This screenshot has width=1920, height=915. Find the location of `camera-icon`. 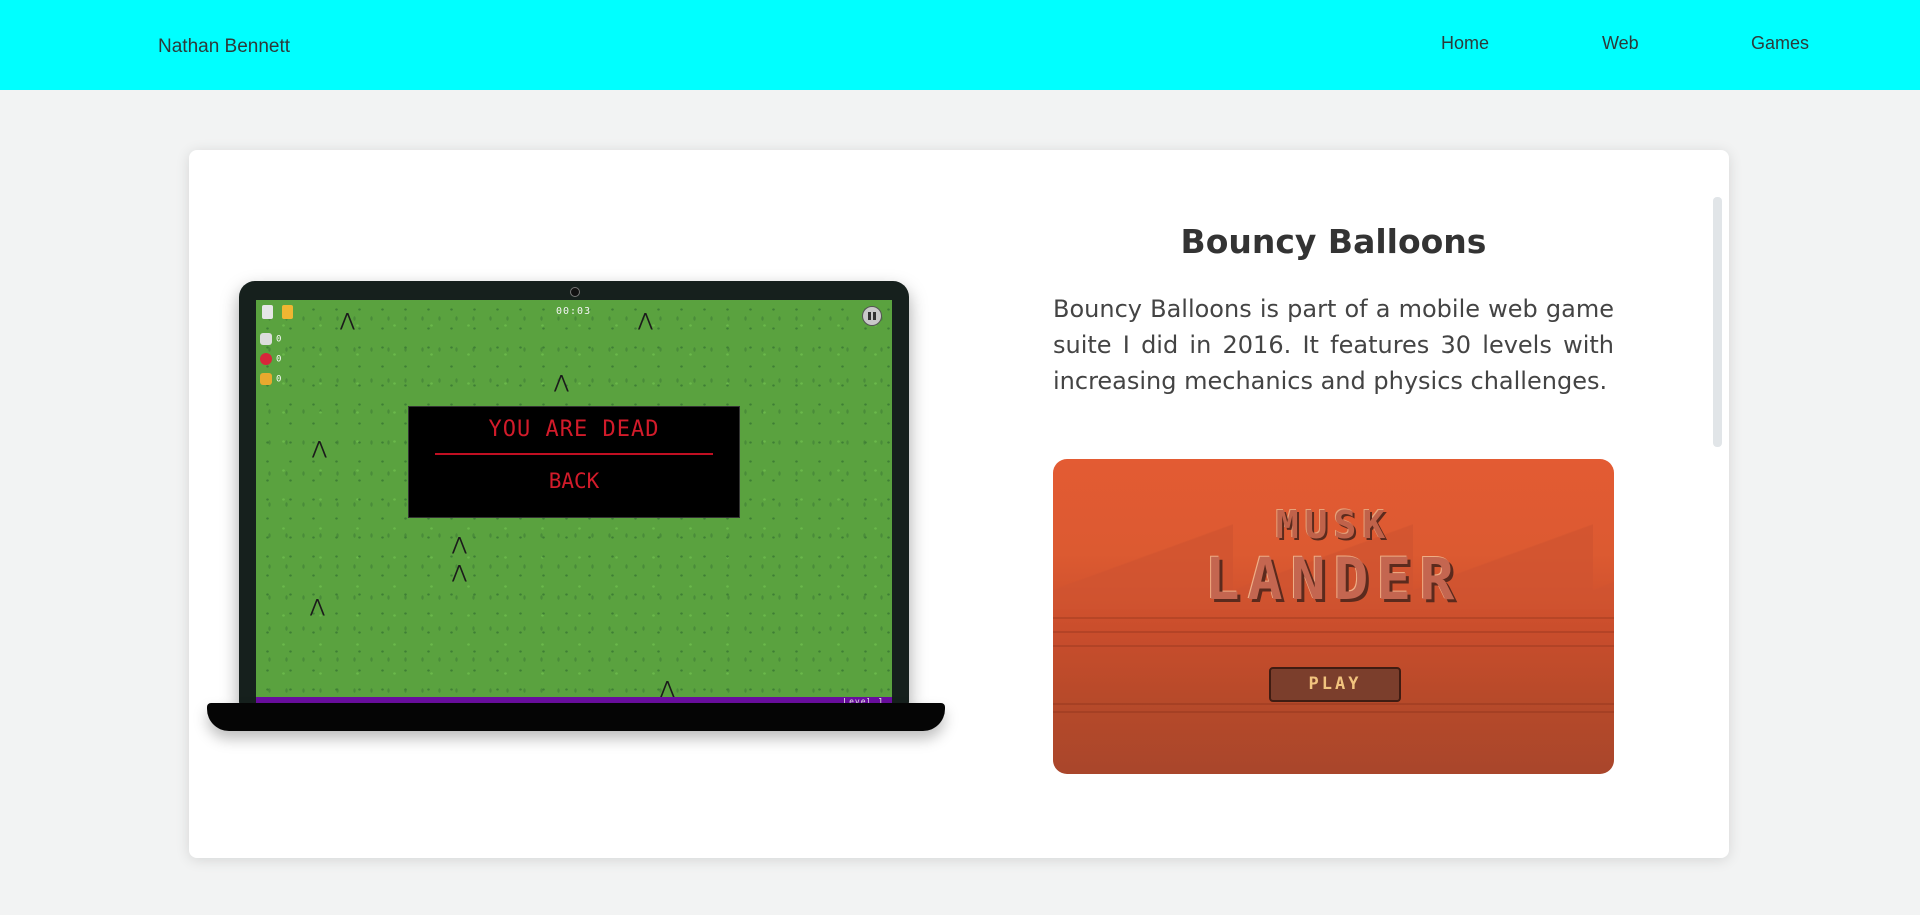

camera-icon is located at coordinates (575, 292).